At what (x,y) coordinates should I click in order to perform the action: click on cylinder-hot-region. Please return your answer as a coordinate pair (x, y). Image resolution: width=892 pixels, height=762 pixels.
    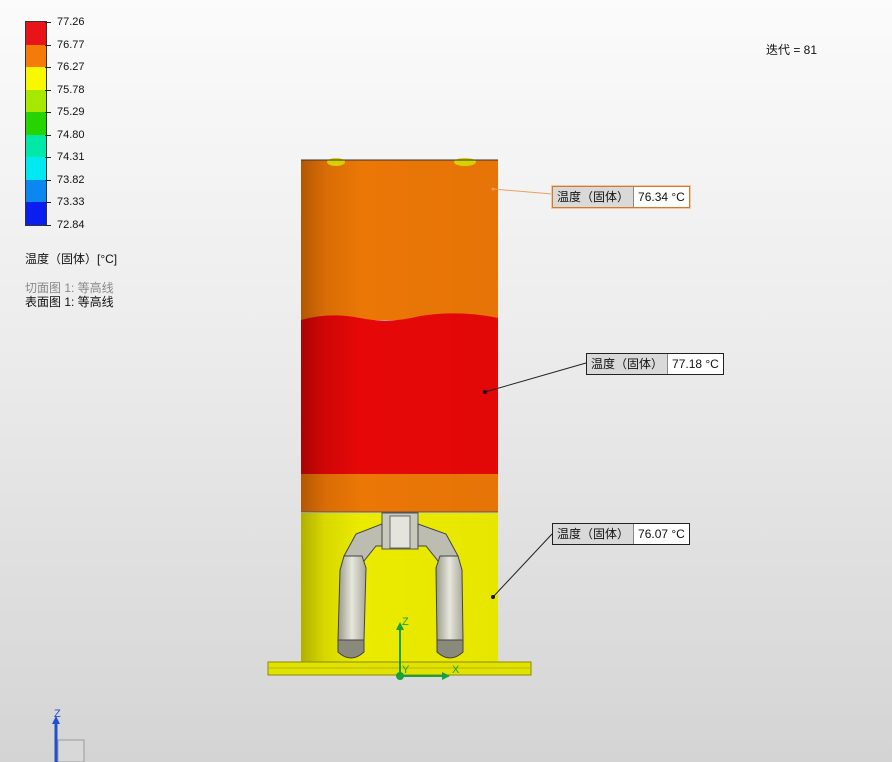
    Looking at the image, I should click on (399, 393).